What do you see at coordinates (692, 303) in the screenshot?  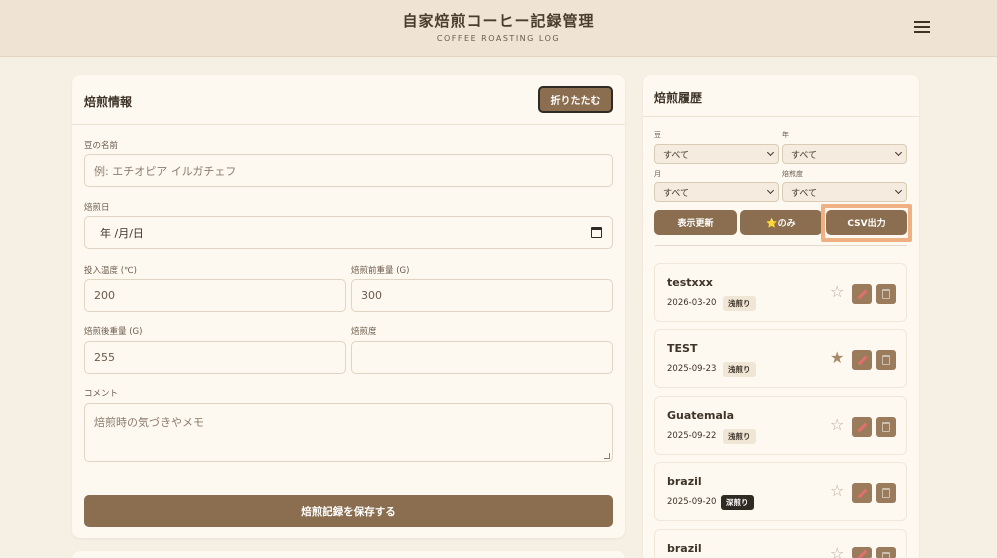 I see `entry-date: 2026-03-20` at bounding box center [692, 303].